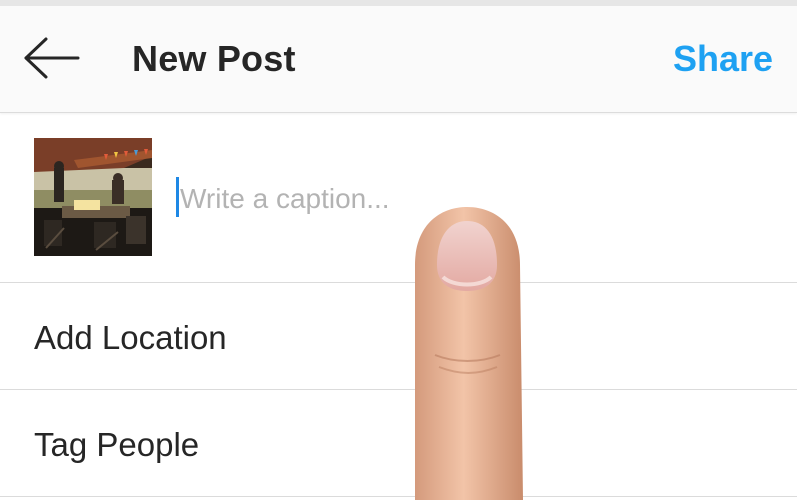  What do you see at coordinates (723, 59) in the screenshot?
I see `share-button: Share` at bounding box center [723, 59].